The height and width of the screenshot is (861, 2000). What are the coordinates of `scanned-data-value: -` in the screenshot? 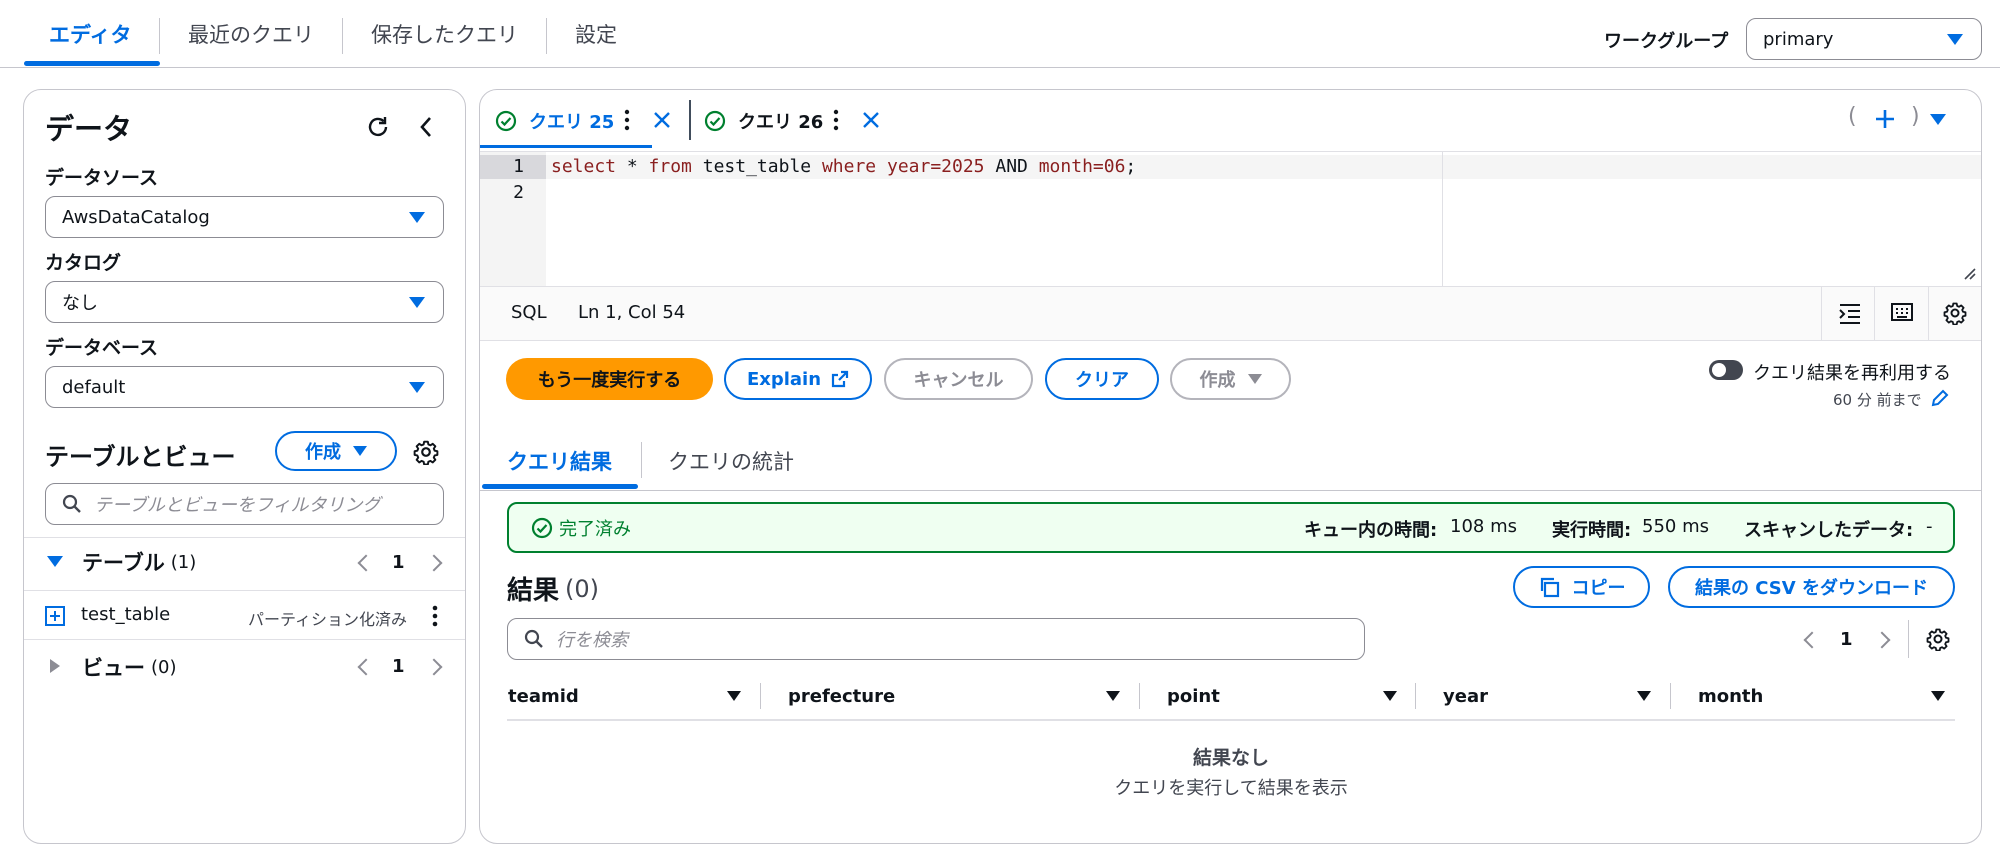 It's located at (1929, 526).